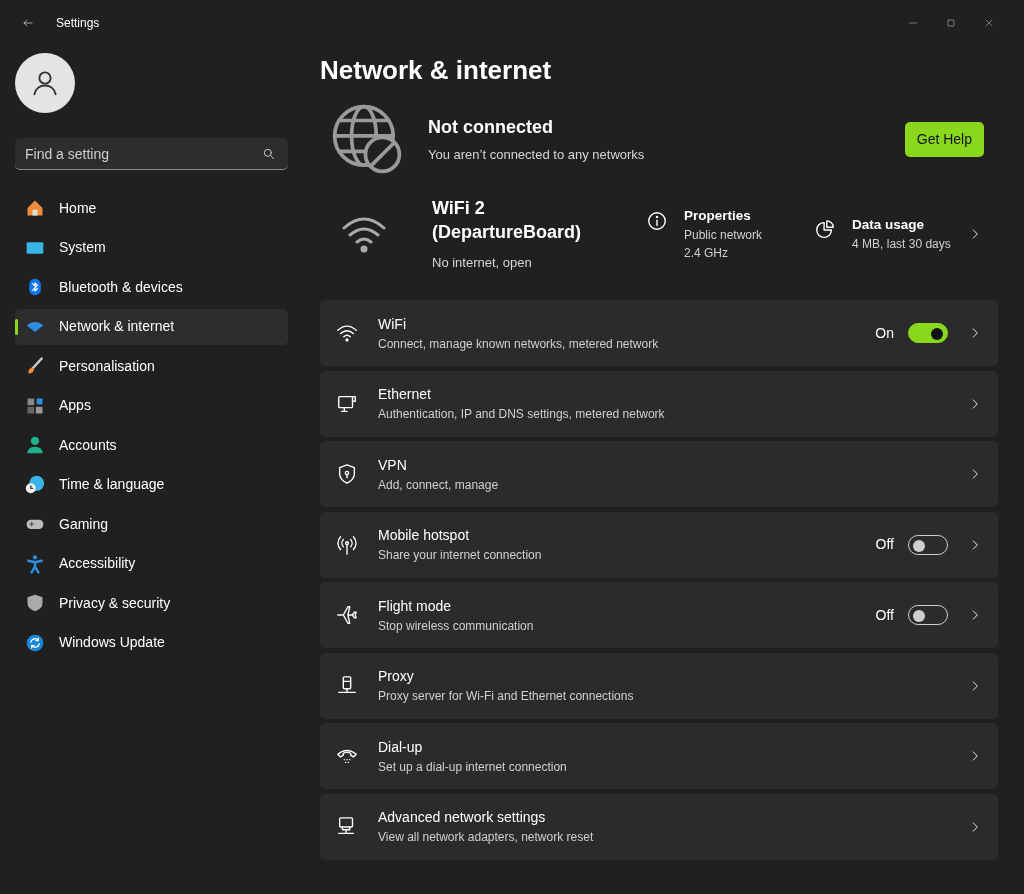  Describe the element at coordinates (151, 484) in the screenshot. I see `sidebar-item: Time & language` at that location.